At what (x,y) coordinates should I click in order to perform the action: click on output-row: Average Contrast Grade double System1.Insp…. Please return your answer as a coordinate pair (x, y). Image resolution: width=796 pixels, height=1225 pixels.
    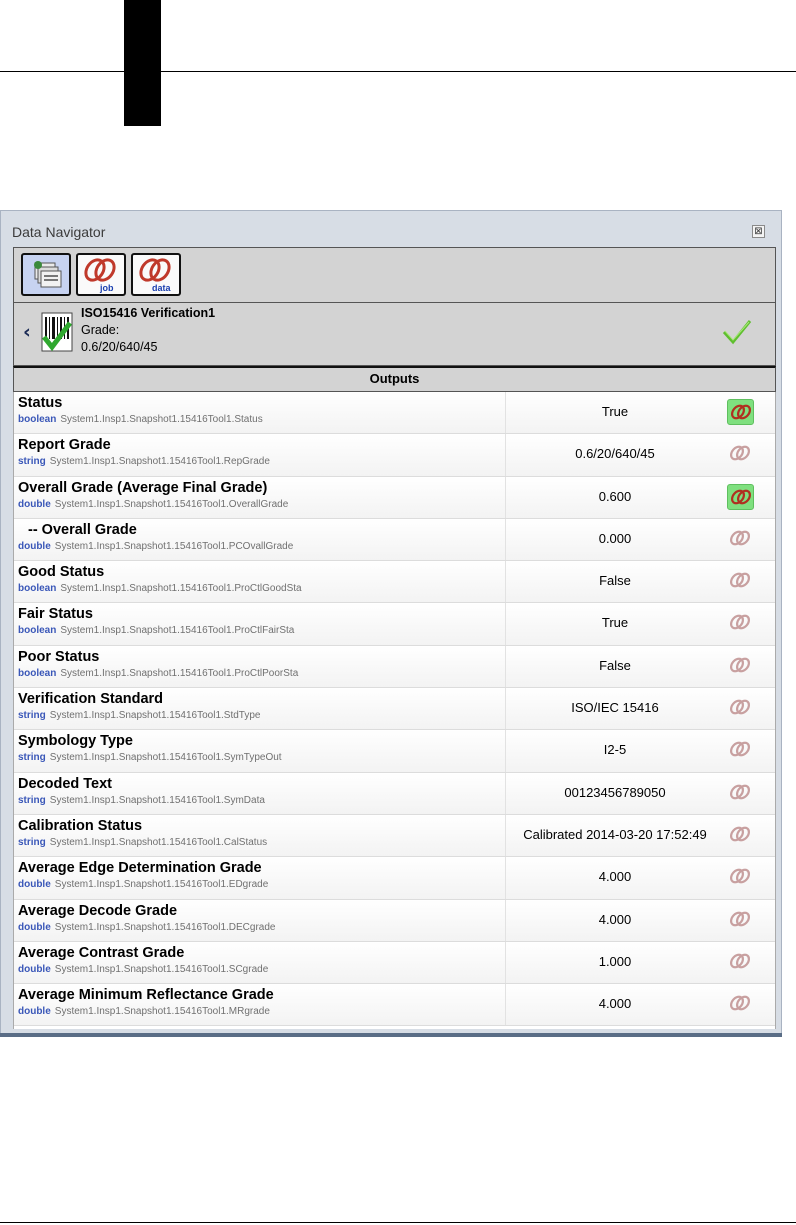
    Looking at the image, I should click on (394, 963).